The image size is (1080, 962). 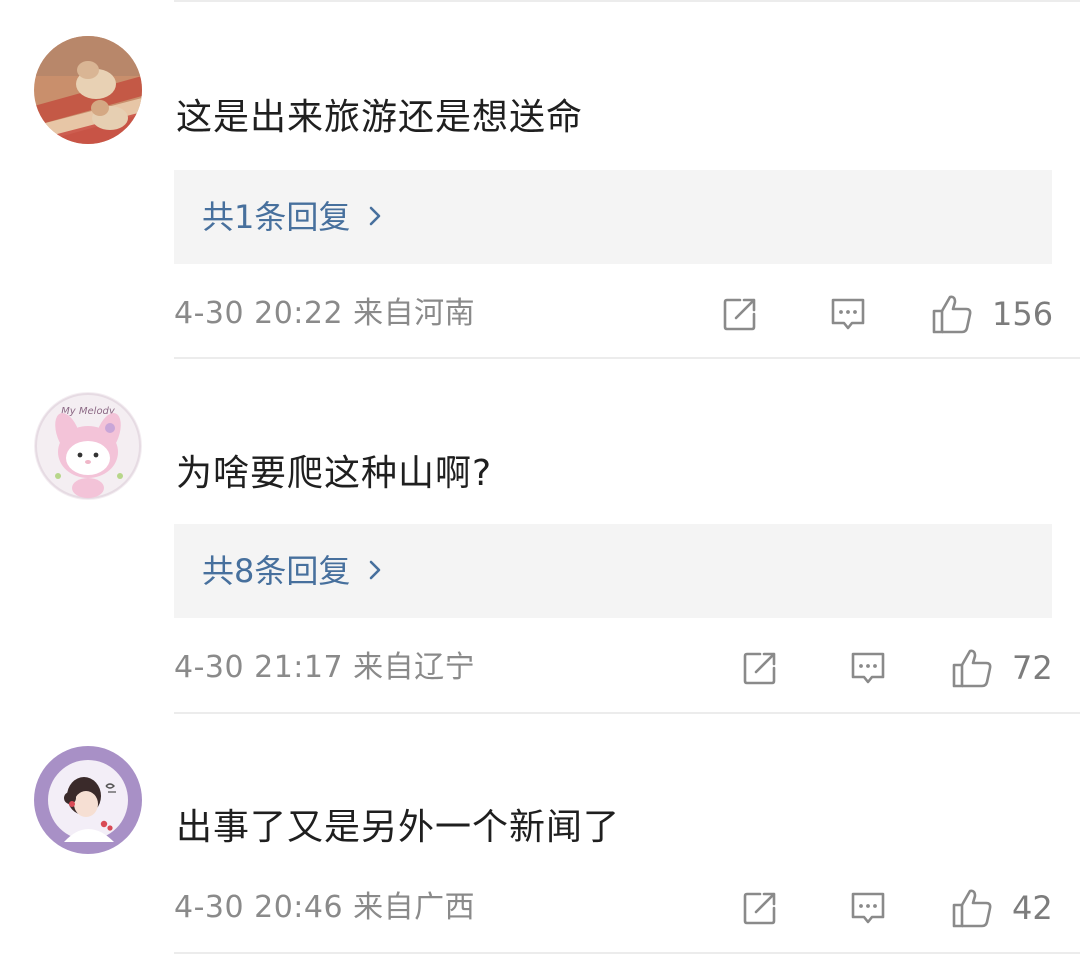 I want to click on comment-location: 来自辽宁, so click(x=414, y=667).